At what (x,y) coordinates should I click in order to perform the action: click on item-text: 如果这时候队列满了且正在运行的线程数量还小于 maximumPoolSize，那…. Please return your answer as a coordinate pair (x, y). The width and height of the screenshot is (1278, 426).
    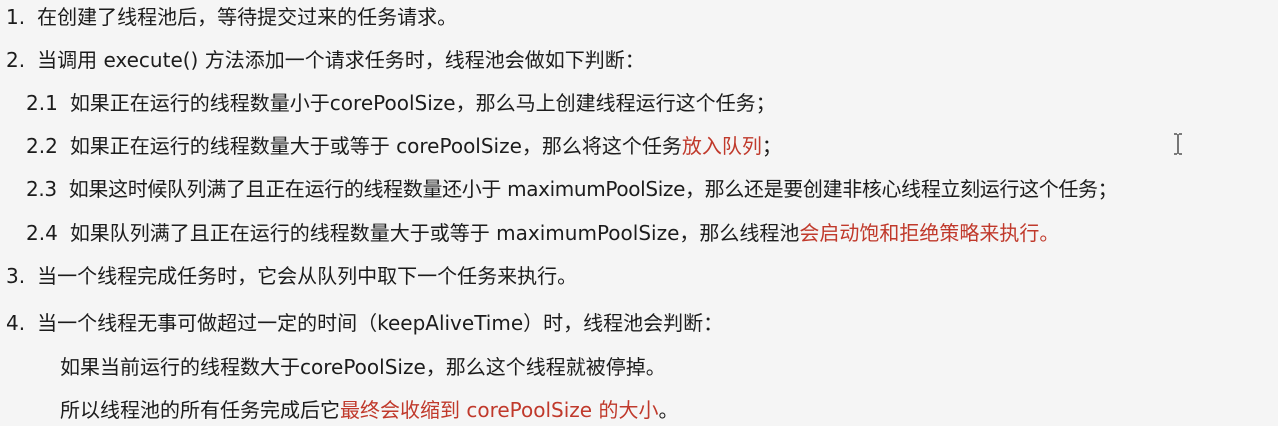
    Looking at the image, I should click on (593, 189).